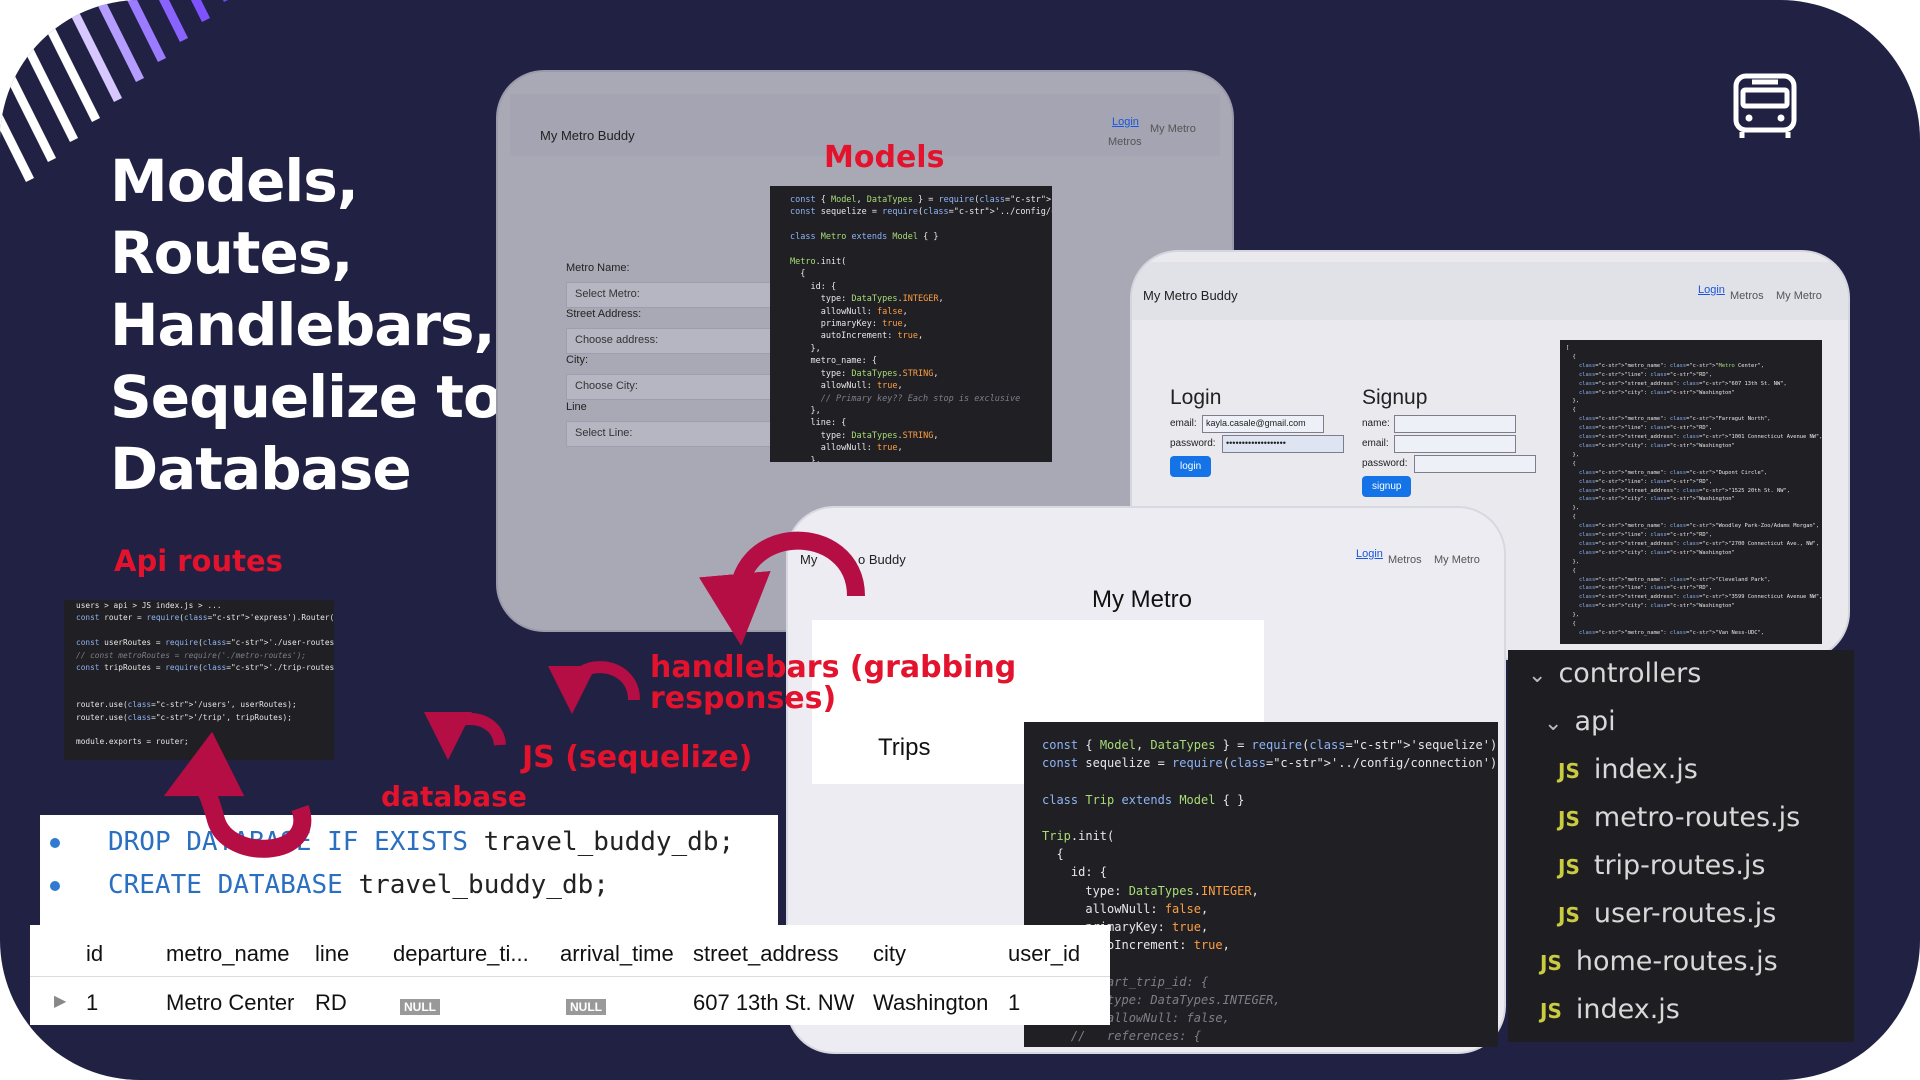 The width and height of the screenshot is (1920, 1080). What do you see at coordinates (766, 954) in the screenshot?
I see `column-header: street_address` at bounding box center [766, 954].